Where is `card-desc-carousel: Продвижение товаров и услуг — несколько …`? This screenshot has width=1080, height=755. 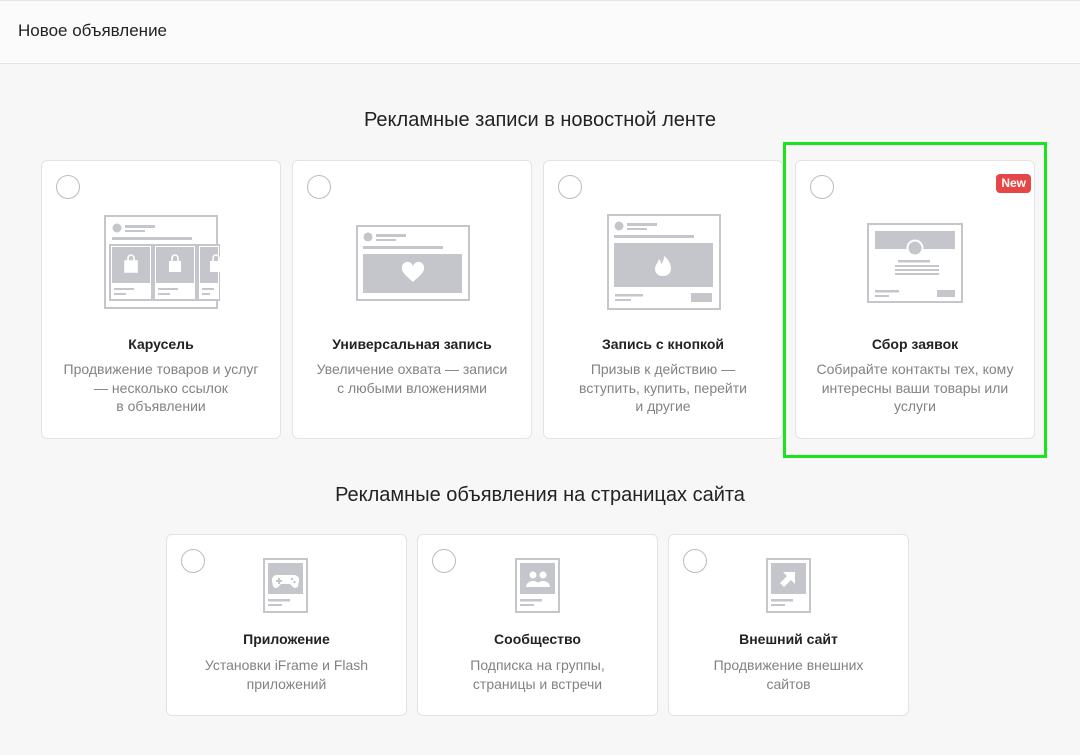 card-desc-carousel: Продвижение товаров и услуг — несколько … is located at coordinates (161, 387).